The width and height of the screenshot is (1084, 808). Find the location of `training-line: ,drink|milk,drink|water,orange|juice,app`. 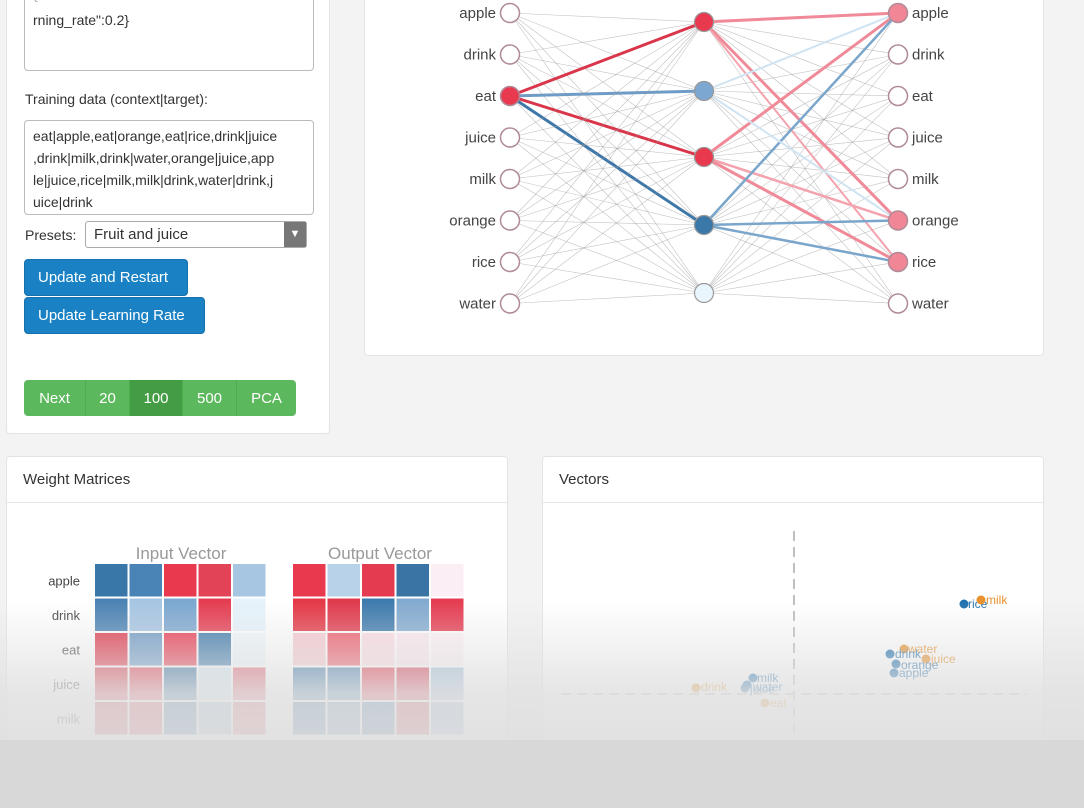

training-line: ,drink|milk,drink|water,orange|juice,app is located at coordinates (154, 158).